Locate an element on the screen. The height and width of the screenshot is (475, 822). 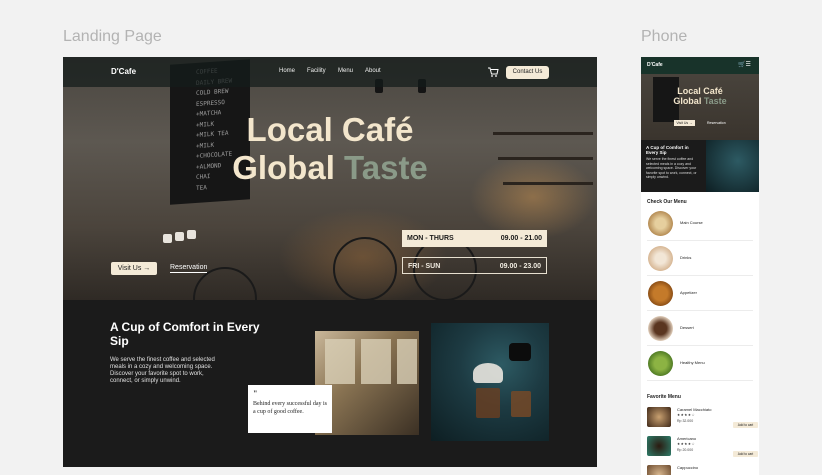
phone-hero-title: Local Café Global Taste is located at coordinates (700, 96).